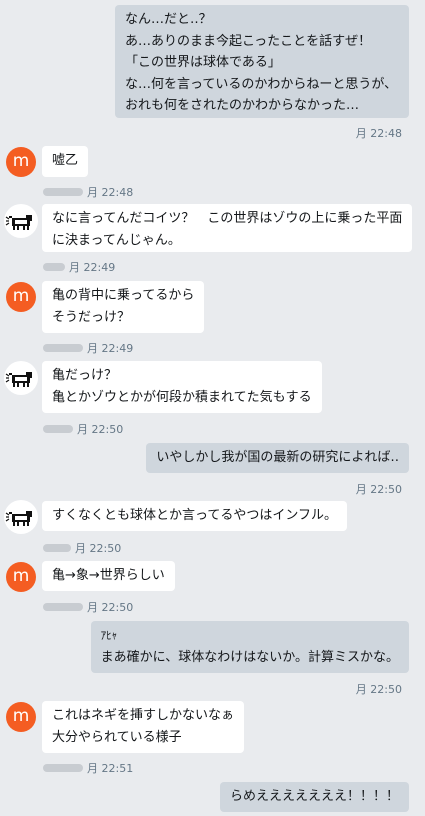 Image resolution: width=425 pixels, height=816 pixels. I want to click on message-bubble-outgoing: いやしかし我が国の最新の研究によれば‥, so click(277, 458).